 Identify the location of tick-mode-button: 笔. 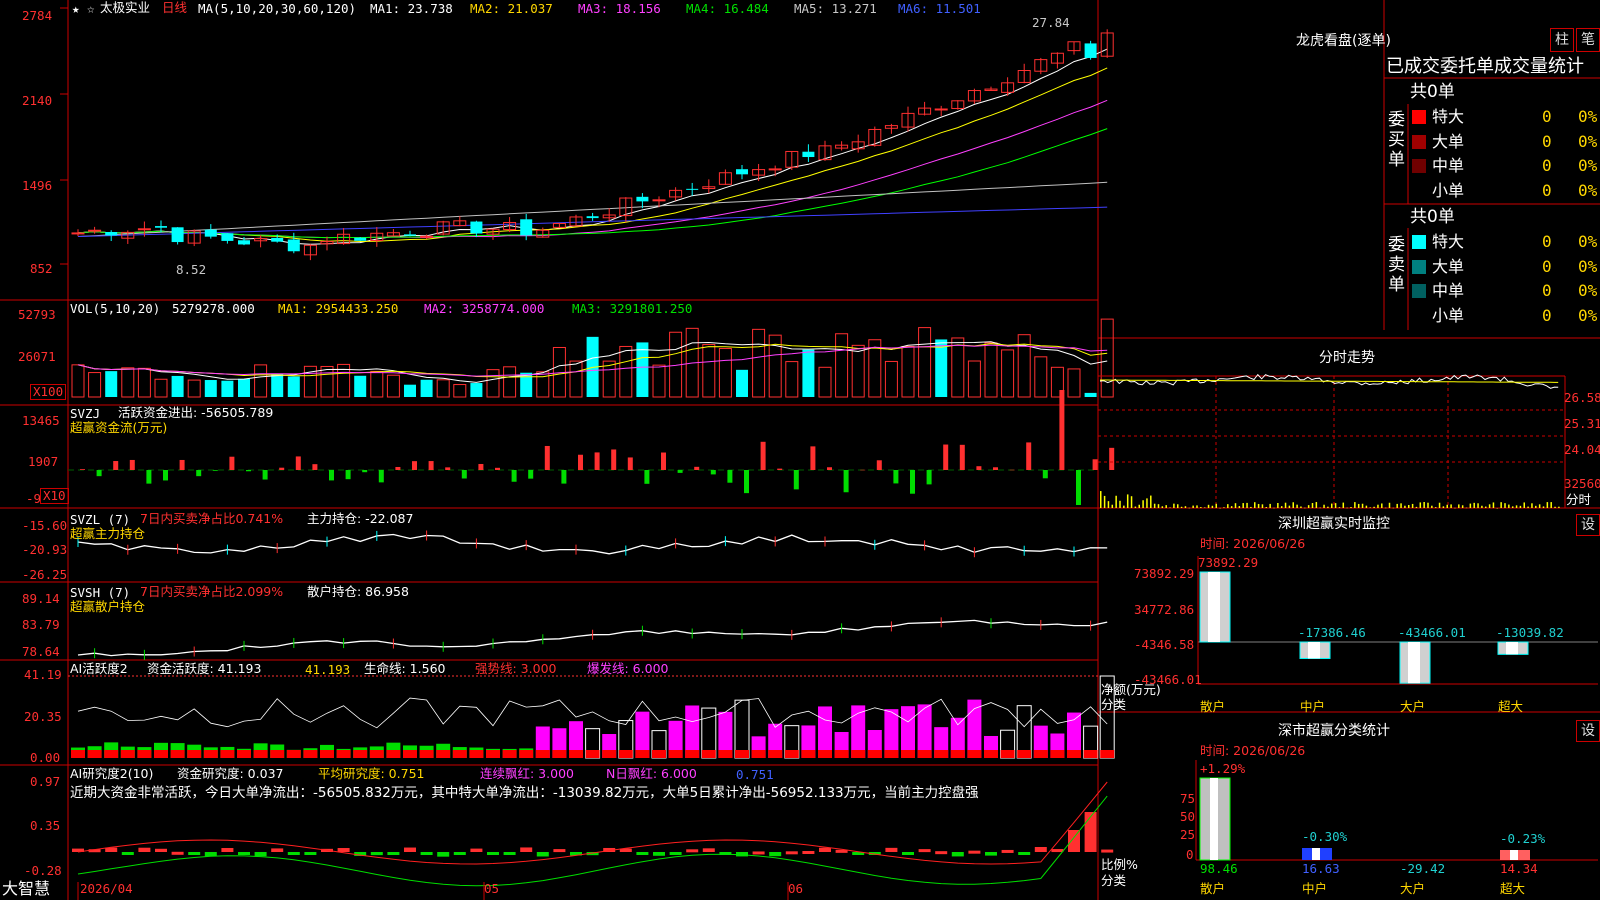
(1588, 40).